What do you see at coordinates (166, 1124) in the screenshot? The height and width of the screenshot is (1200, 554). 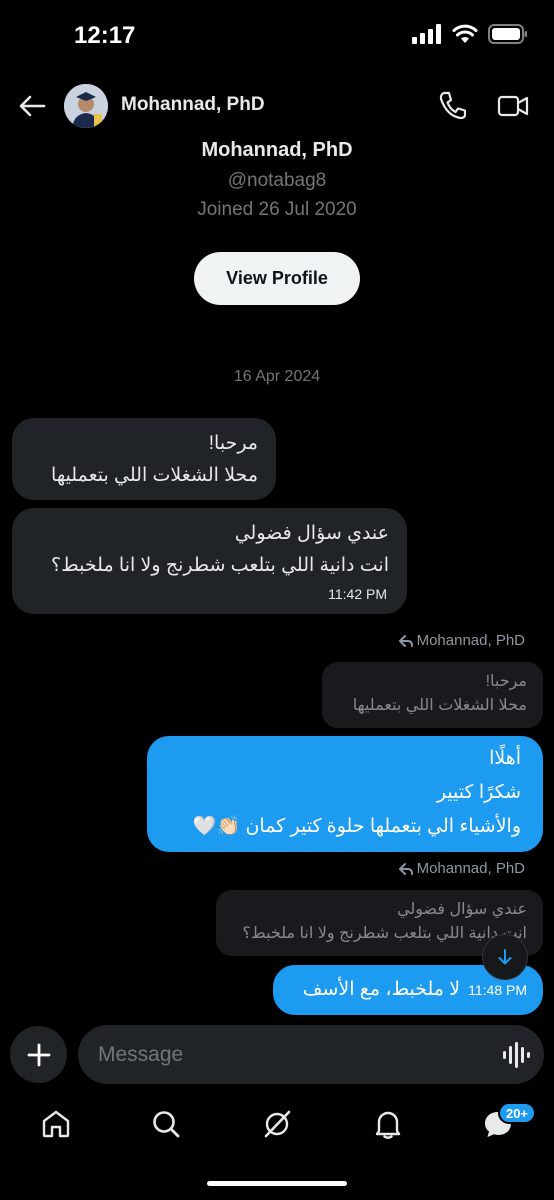 I see `search-icon` at bounding box center [166, 1124].